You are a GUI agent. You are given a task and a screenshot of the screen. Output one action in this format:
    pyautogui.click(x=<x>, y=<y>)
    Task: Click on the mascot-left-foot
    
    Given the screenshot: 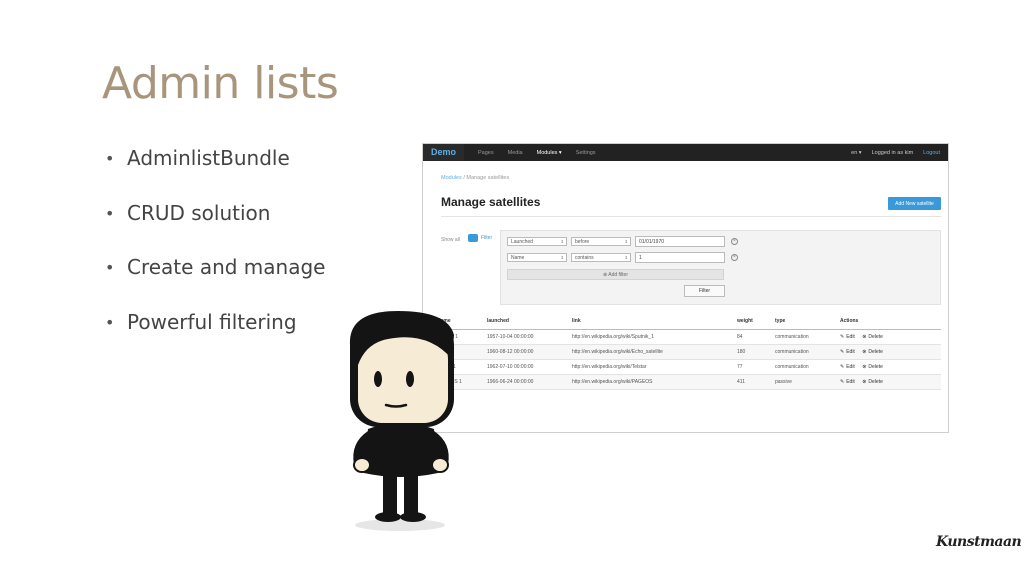 What is the action you would take?
    pyautogui.click(x=388, y=517)
    